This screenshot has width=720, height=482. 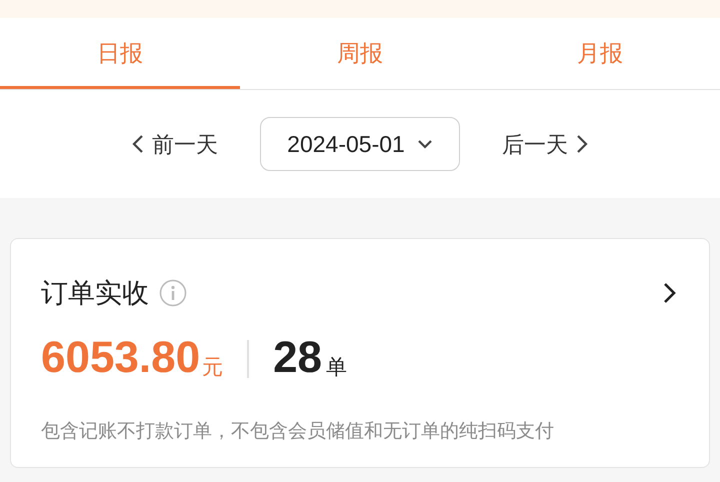 What do you see at coordinates (360, 144) in the screenshot?
I see `date-picker: 2024-05-01` at bounding box center [360, 144].